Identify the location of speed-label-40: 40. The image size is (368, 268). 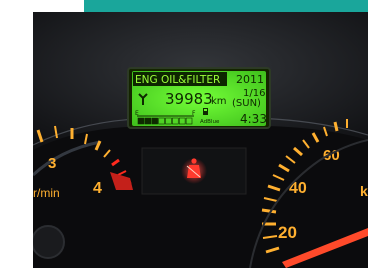
(298, 188).